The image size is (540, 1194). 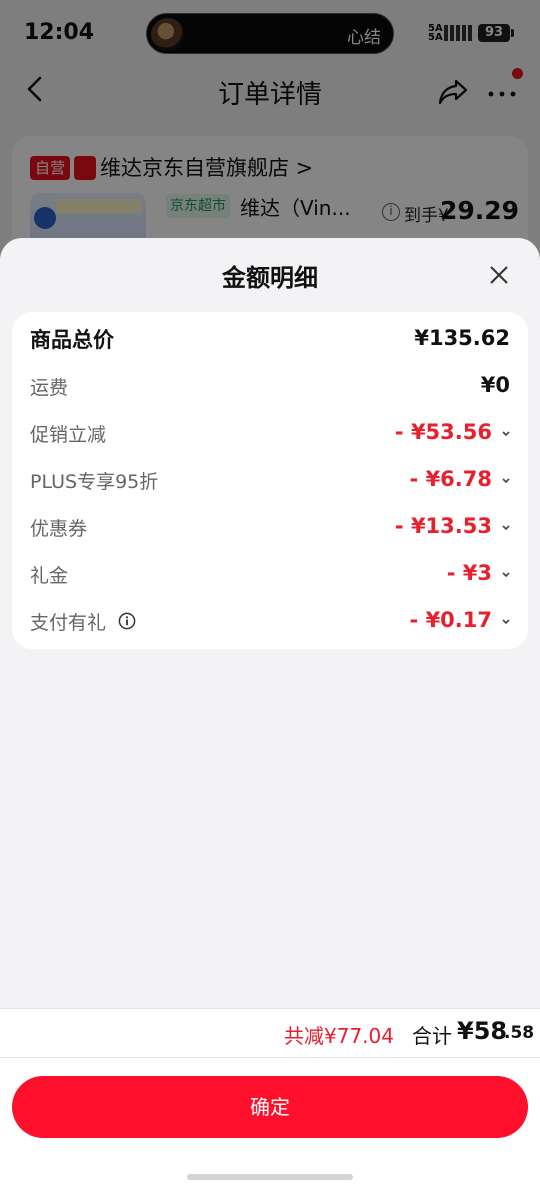 What do you see at coordinates (270, 340) in the screenshot?
I see `row-goods-total: 商品总价 ¥135.62` at bounding box center [270, 340].